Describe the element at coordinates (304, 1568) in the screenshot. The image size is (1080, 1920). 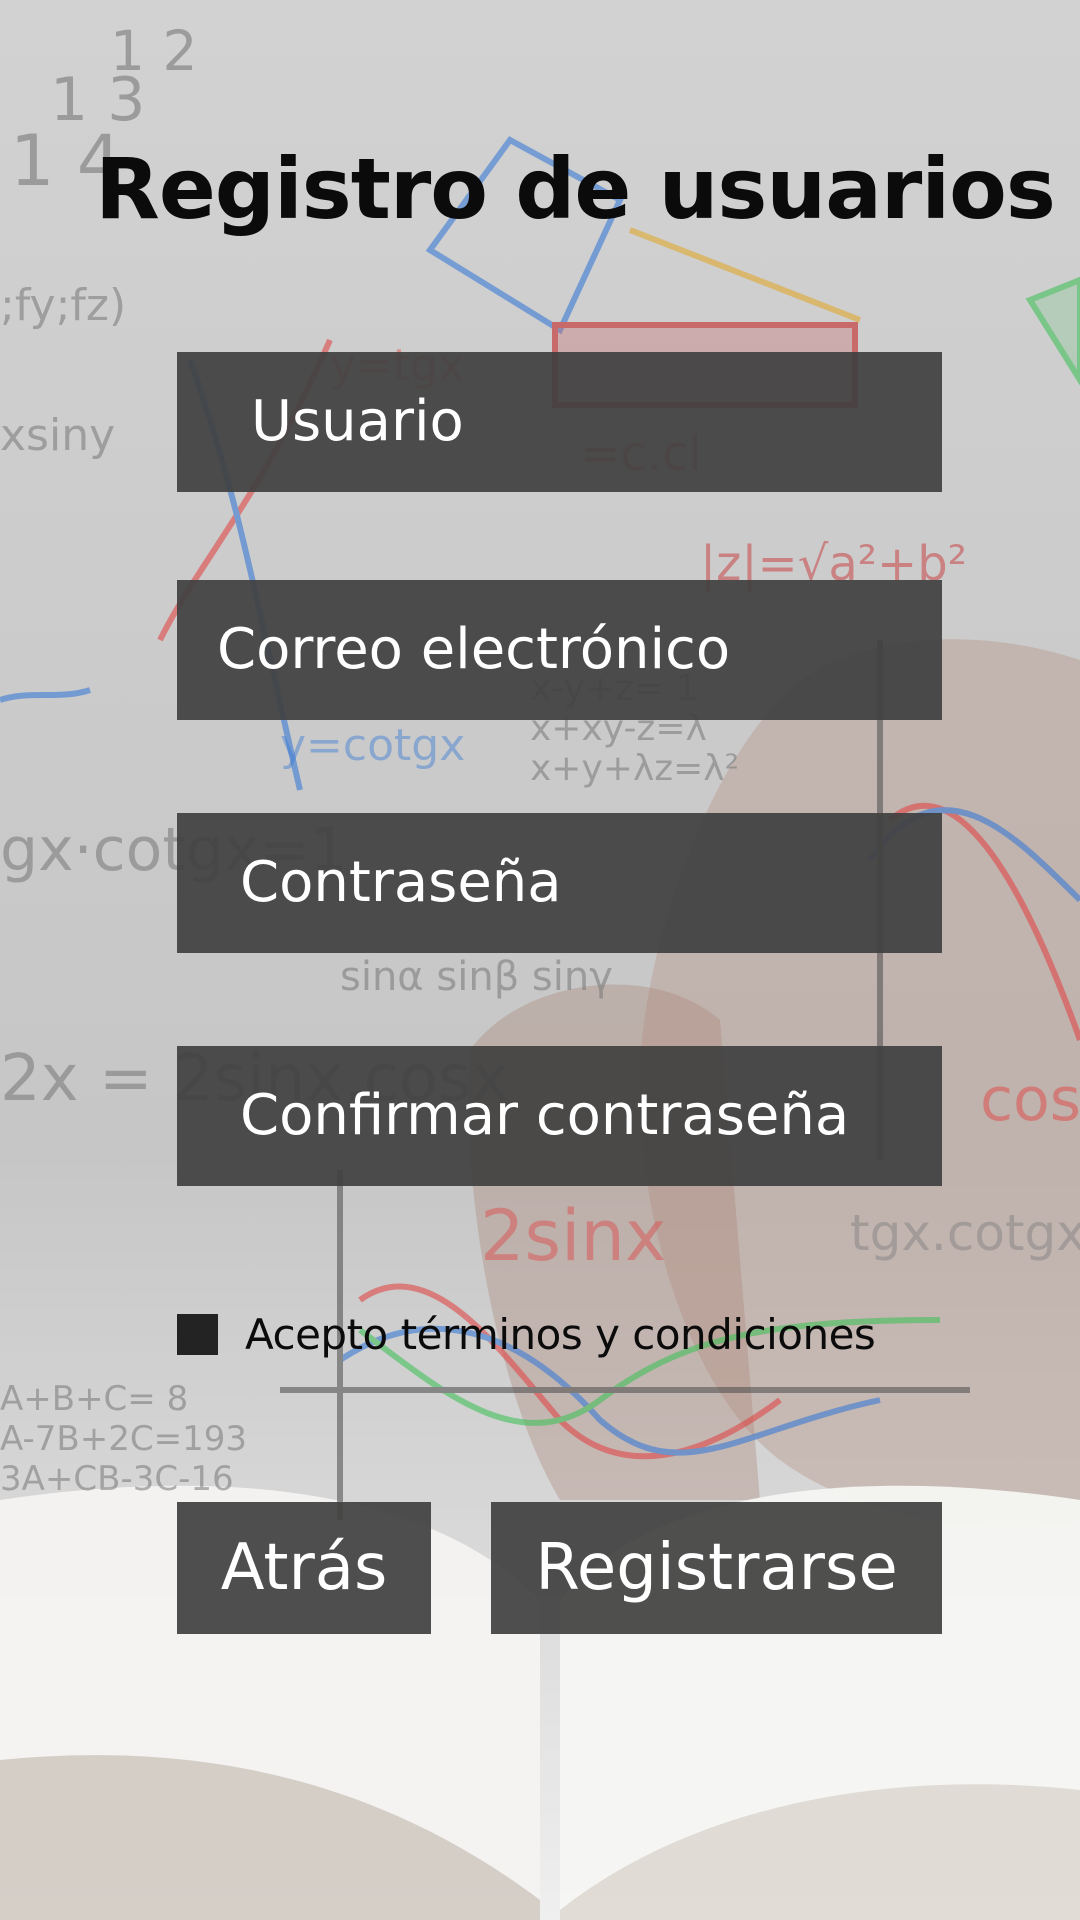
I see `back-button: Atrás` at that location.